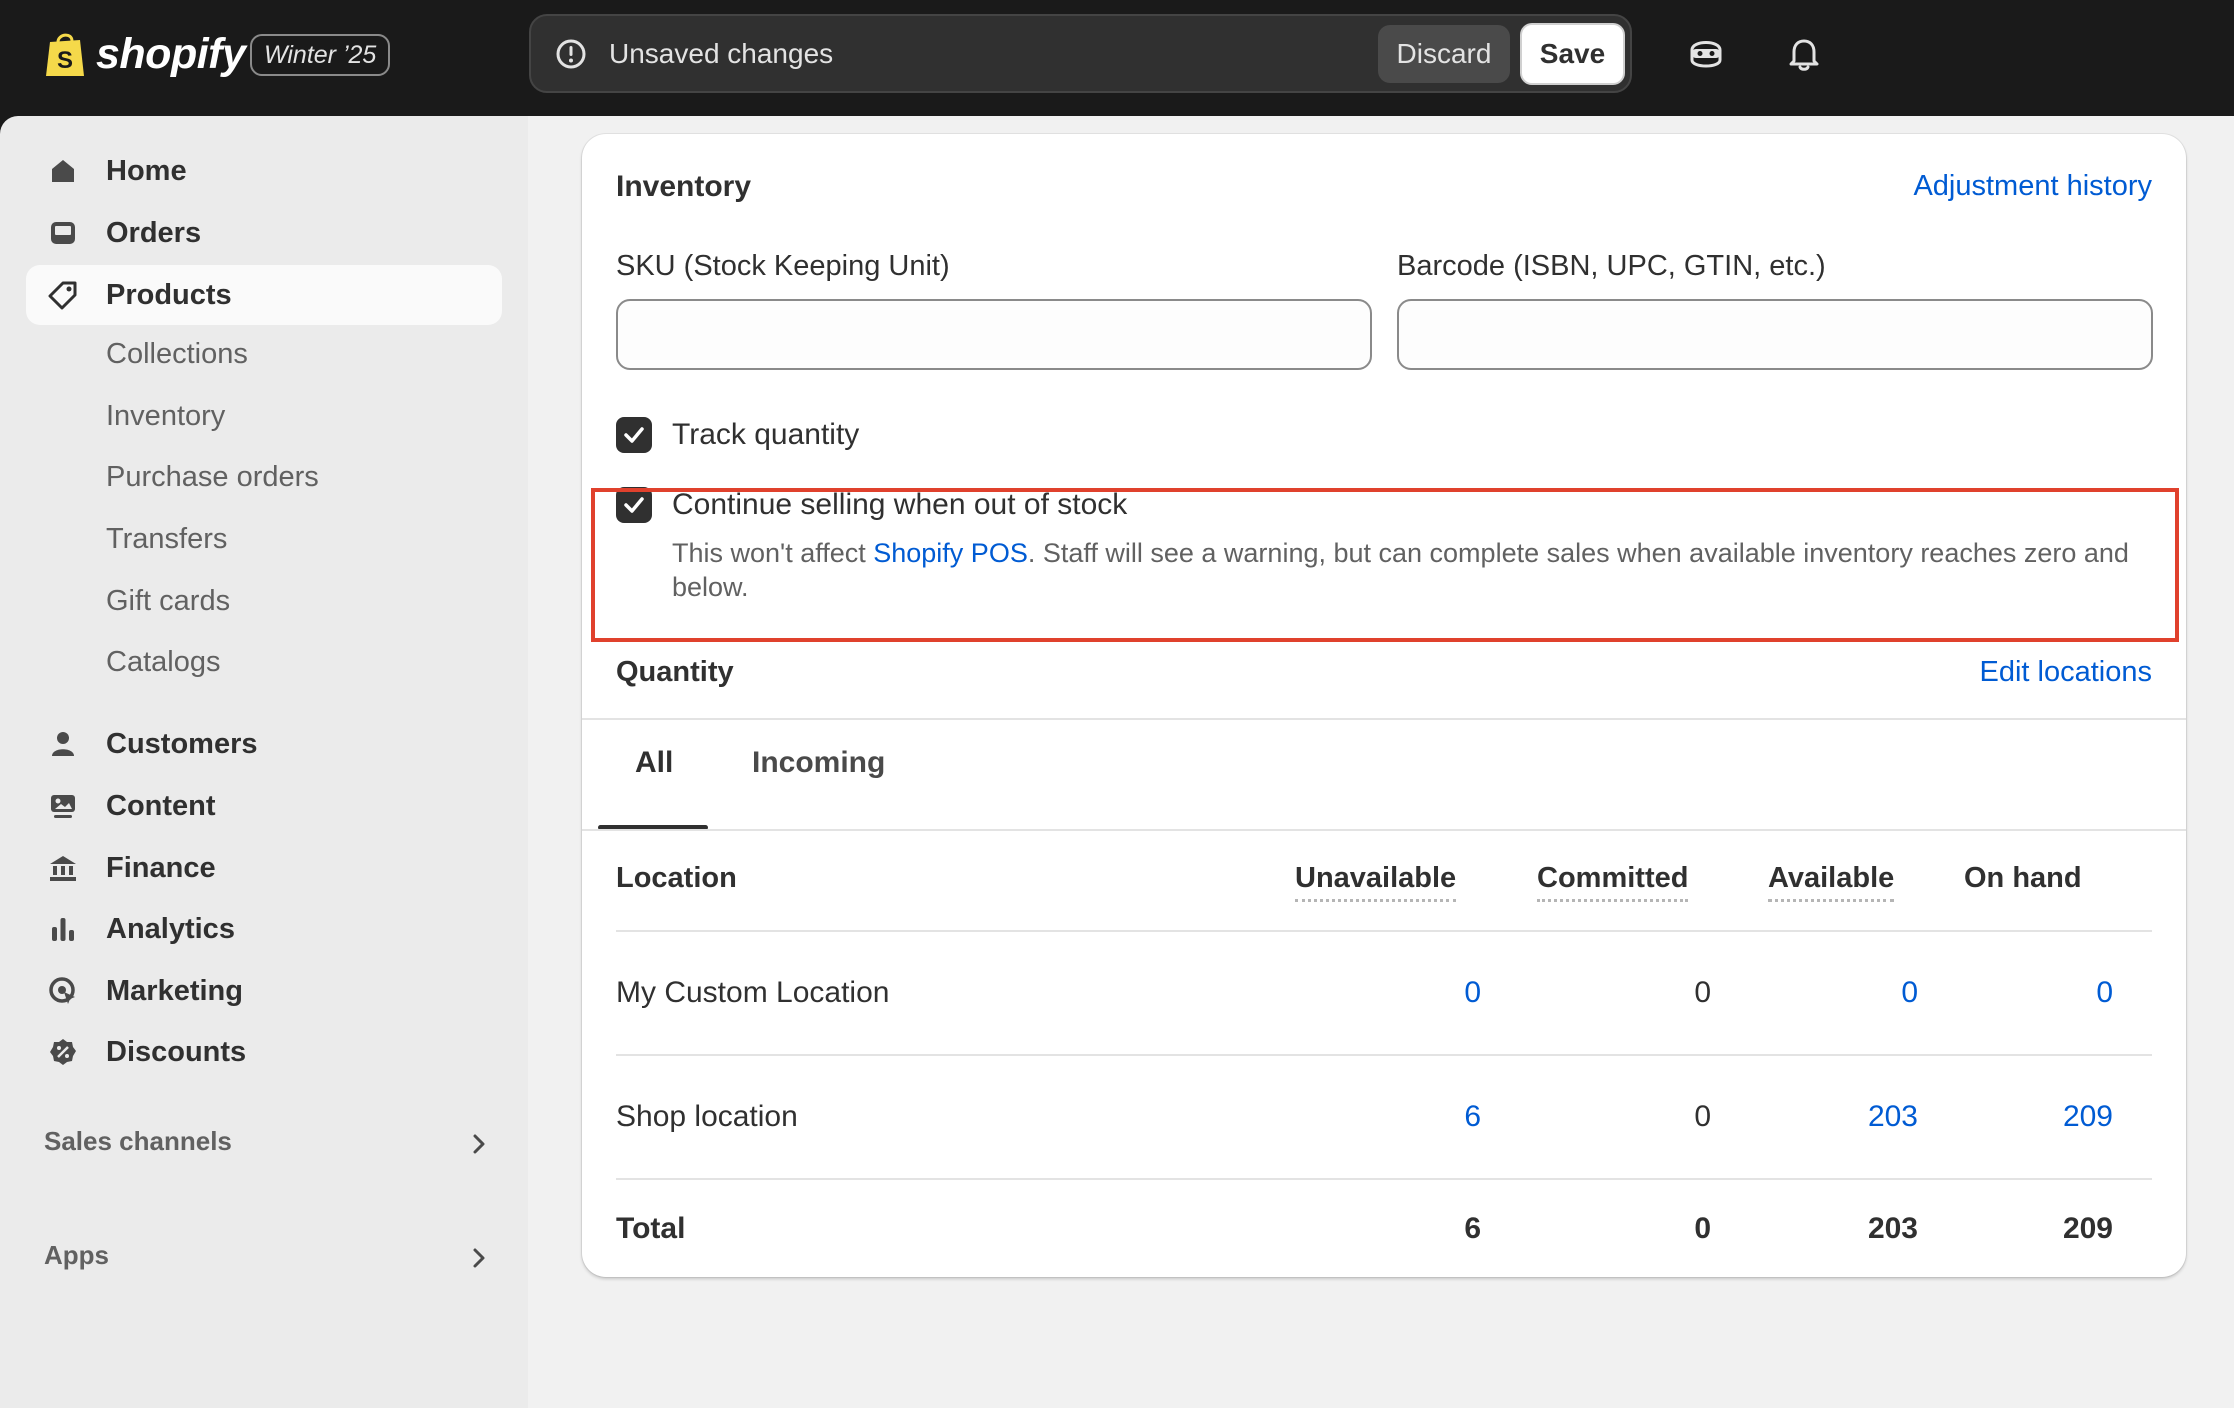 The width and height of the screenshot is (2234, 1408). What do you see at coordinates (765, 435) in the screenshot?
I see `track-quantity-label: Track quantity` at bounding box center [765, 435].